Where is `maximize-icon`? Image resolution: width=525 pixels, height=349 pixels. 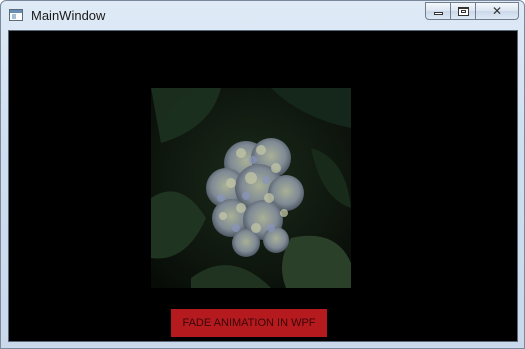
maximize-icon is located at coordinates (463, 11).